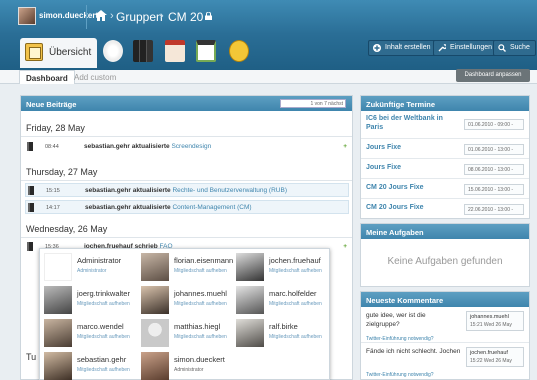 The width and height of the screenshot is (537, 380). Describe the element at coordinates (34, 52) in the screenshot. I see `dashboard-icon` at that location.